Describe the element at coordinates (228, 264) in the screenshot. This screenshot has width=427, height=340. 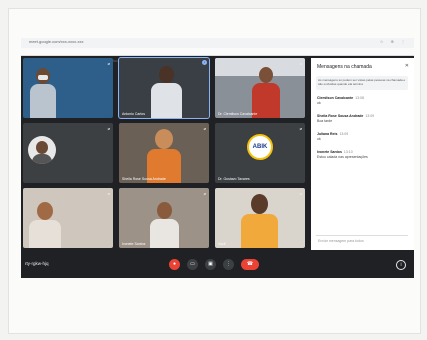
I see `more-icon: ⋮` at that location.